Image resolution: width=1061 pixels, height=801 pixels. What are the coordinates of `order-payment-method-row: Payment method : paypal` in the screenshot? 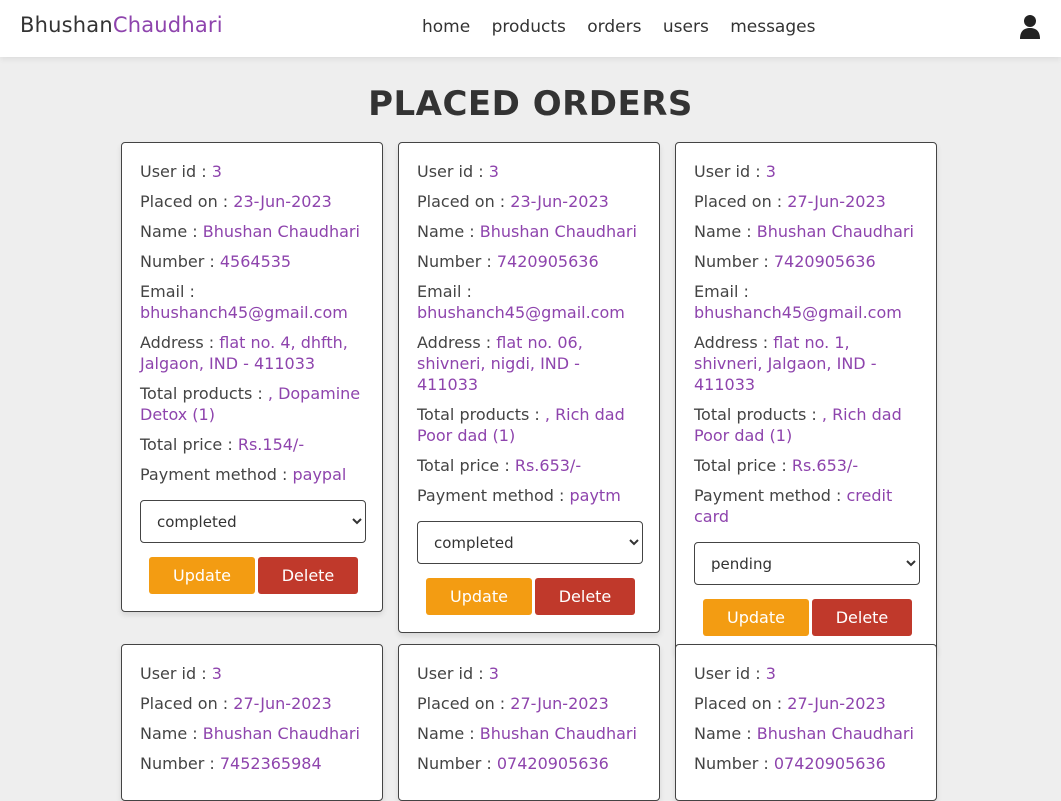 It's located at (252, 474).